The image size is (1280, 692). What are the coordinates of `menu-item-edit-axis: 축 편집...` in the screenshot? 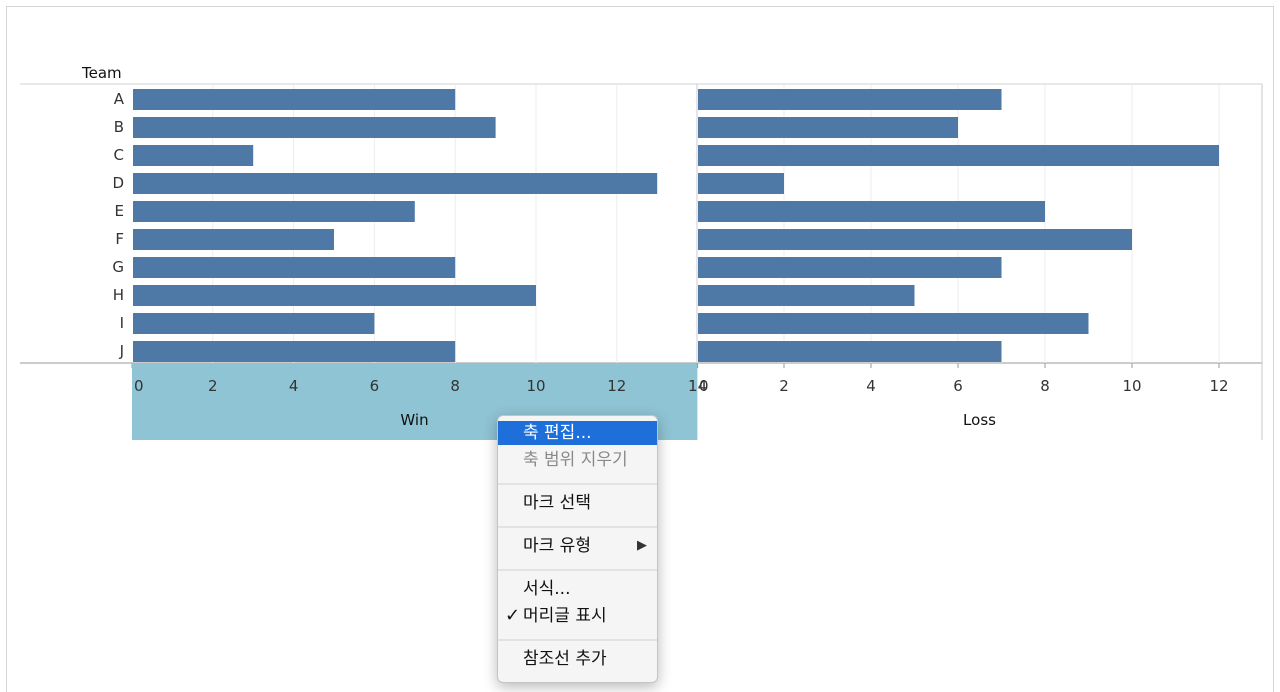 It's located at (577, 433).